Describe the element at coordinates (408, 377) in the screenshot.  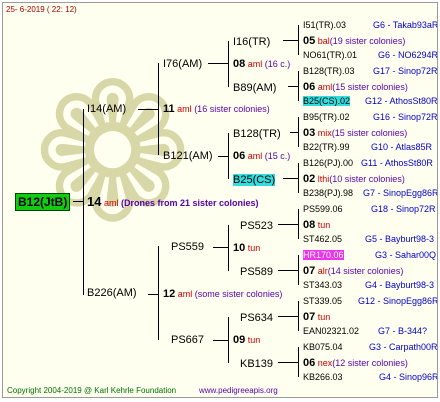
I see `ancestor-origin: G4 - Sinop96R` at that location.